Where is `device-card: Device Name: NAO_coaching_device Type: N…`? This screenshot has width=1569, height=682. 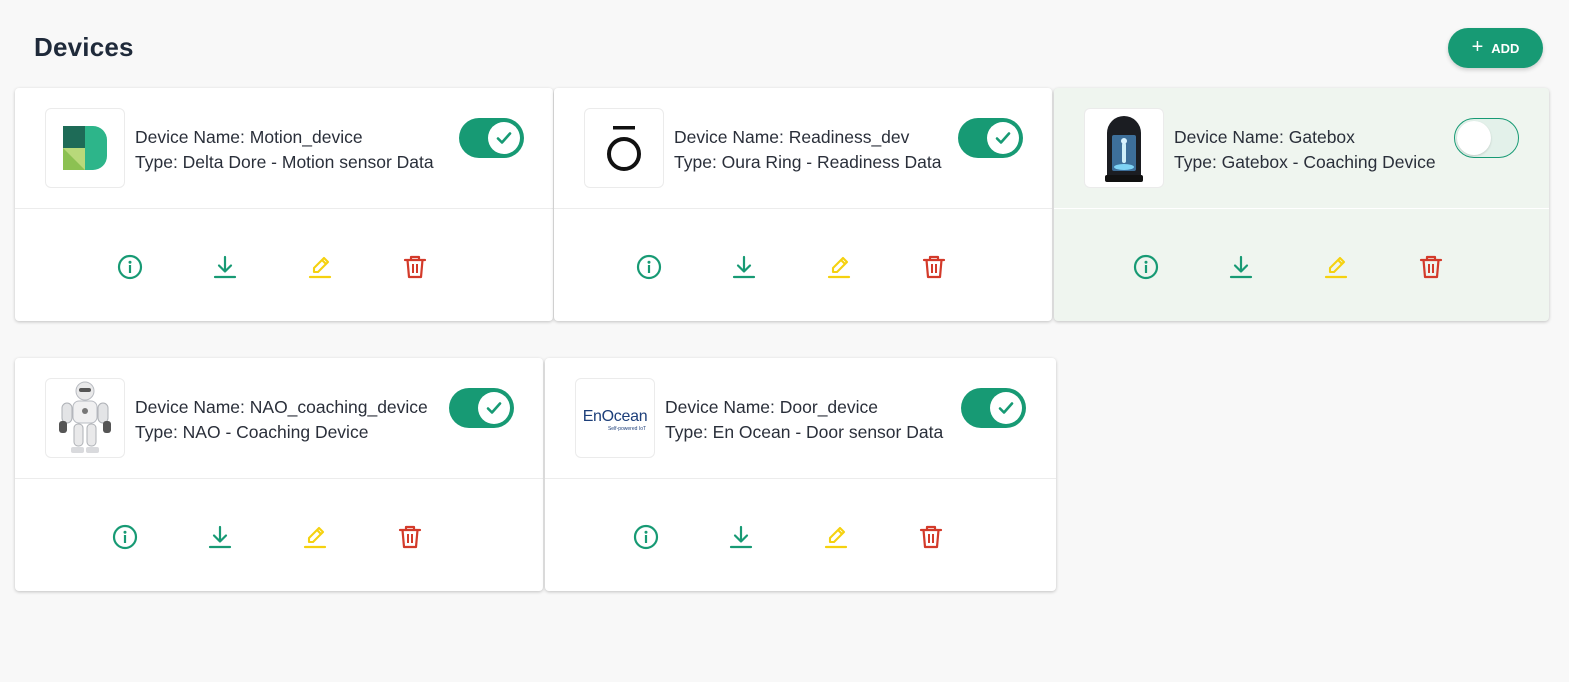 device-card: Device Name: NAO_coaching_device Type: N… is located at coordinates (279, 474).